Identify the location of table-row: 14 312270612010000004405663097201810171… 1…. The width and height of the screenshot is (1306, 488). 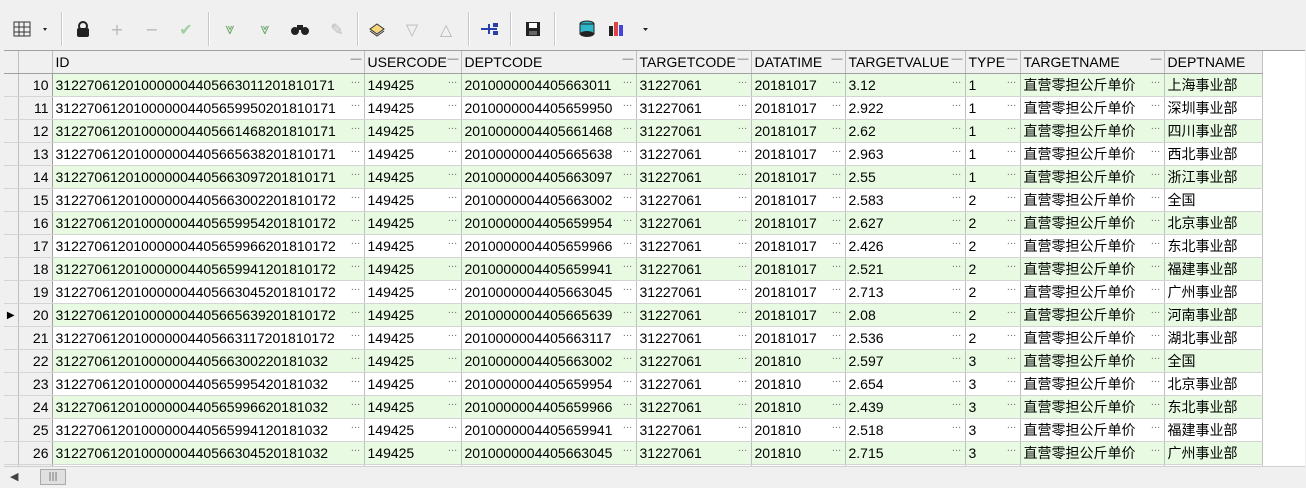
(633, 177).